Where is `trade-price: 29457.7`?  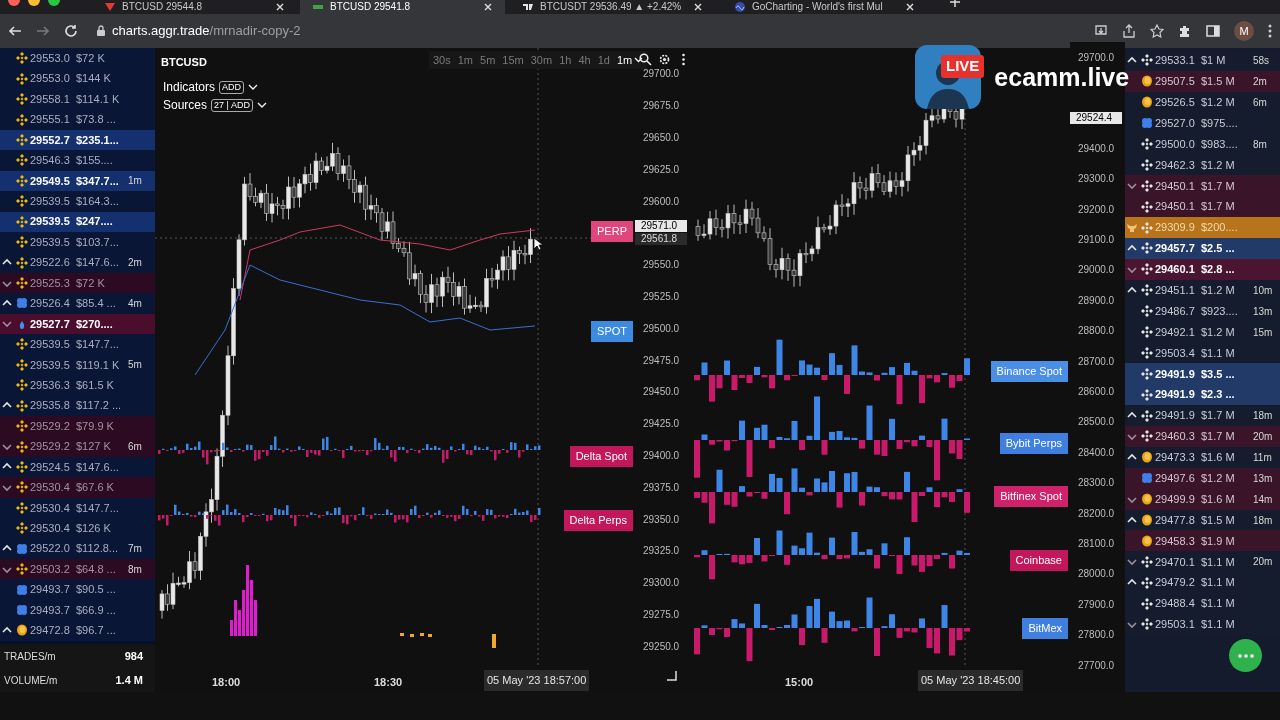
trade-price: 29457.7 is located at coordinates (1175, 249).